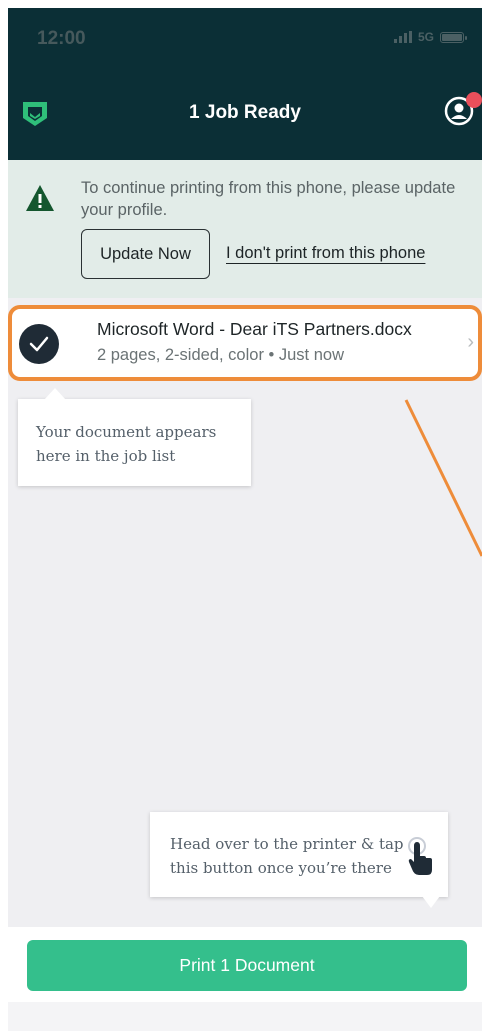 This screenshot has width=482, height=1031. Describe the element at coordinates (40, 198) in the screenshot. I see `warning-icon` at that location.